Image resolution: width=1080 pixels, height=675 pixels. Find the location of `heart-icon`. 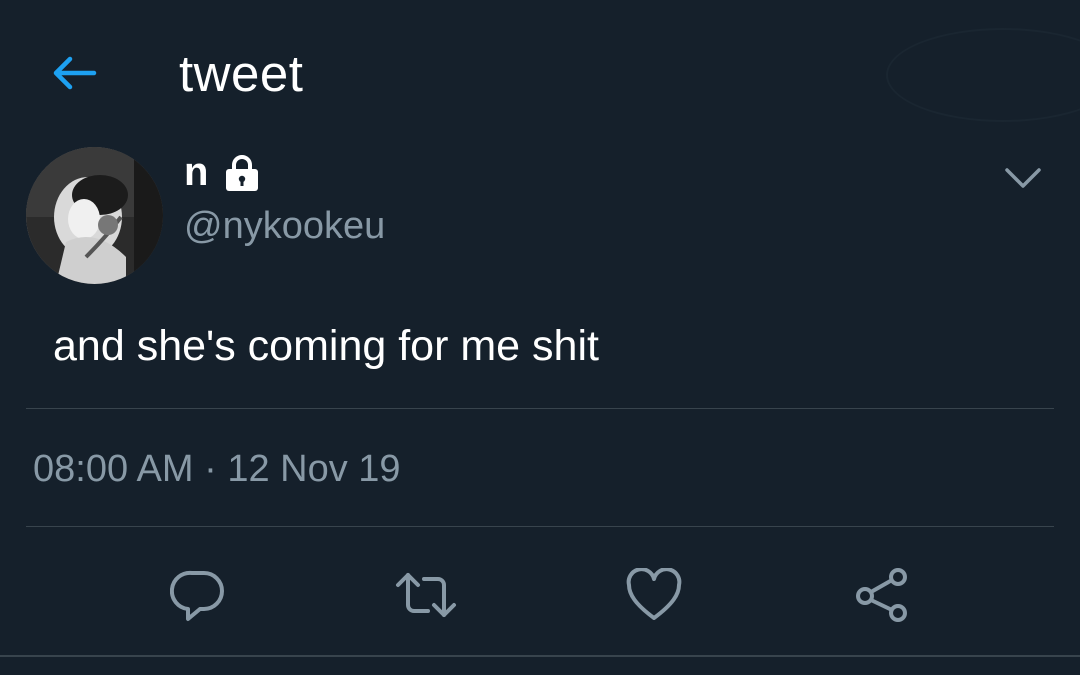

heart-icon is located at coordinates (654, 594).